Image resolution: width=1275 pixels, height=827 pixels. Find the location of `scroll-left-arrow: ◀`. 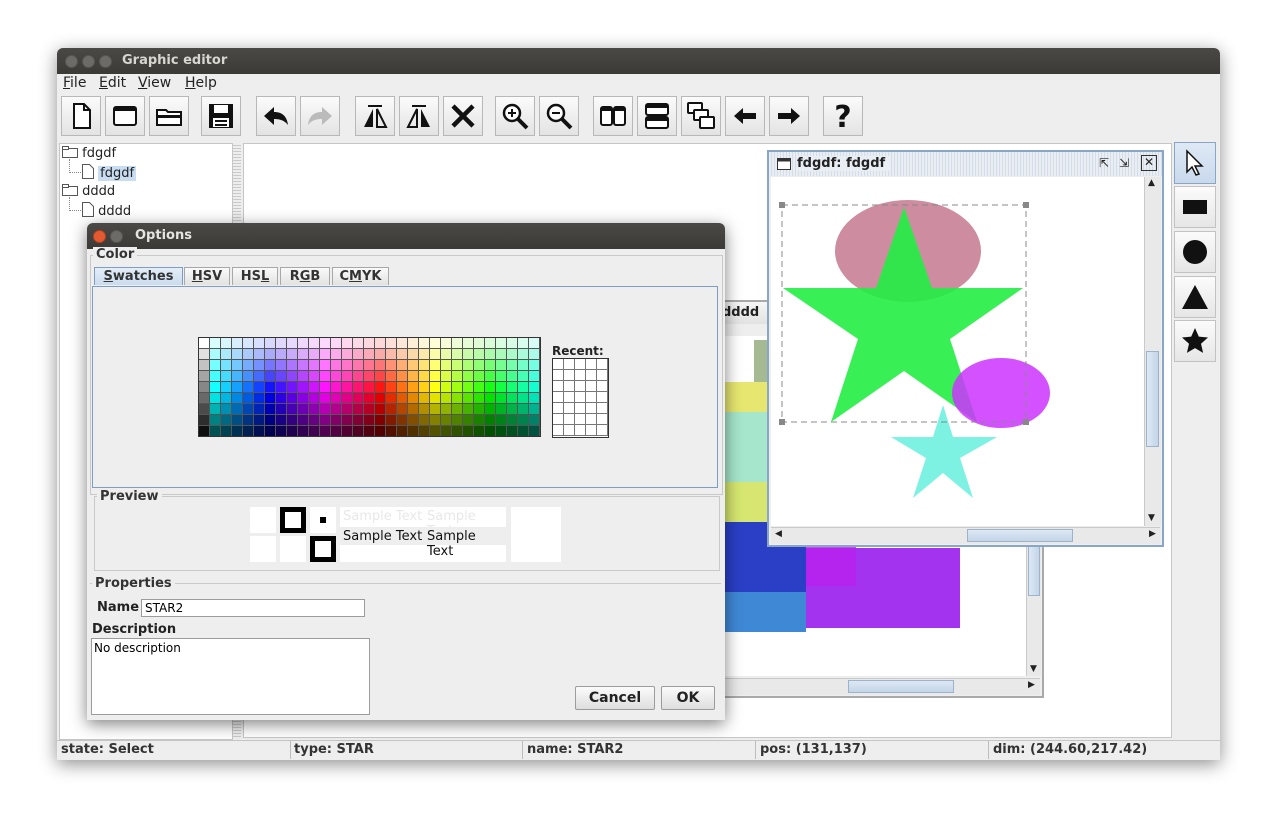

scroll-left-arrow: ◀ is located at coordinates (778, 534).